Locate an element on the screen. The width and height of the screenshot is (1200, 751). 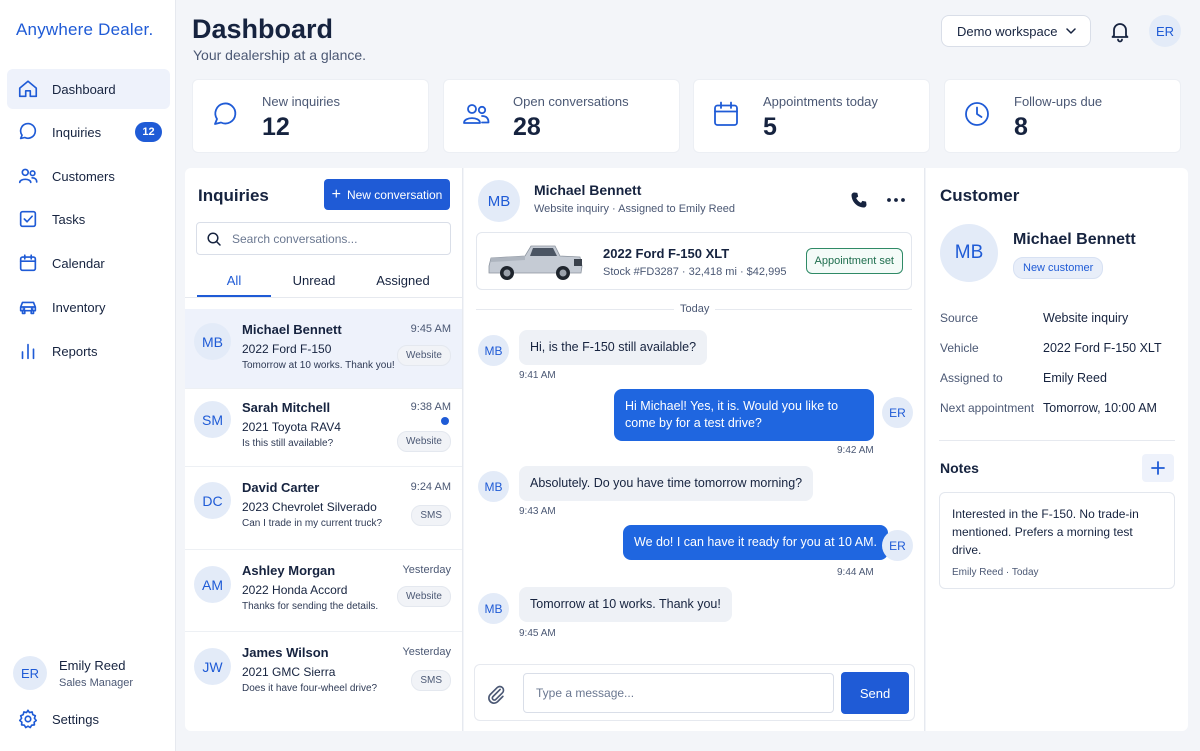
send-button: Send is located at coordinates (875, 693).